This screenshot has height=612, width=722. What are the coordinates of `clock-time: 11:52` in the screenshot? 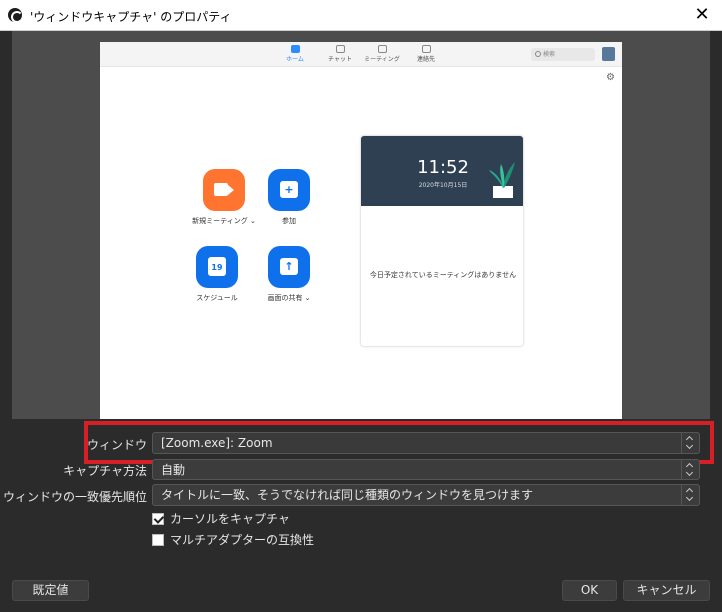 It's located at (443, 167).